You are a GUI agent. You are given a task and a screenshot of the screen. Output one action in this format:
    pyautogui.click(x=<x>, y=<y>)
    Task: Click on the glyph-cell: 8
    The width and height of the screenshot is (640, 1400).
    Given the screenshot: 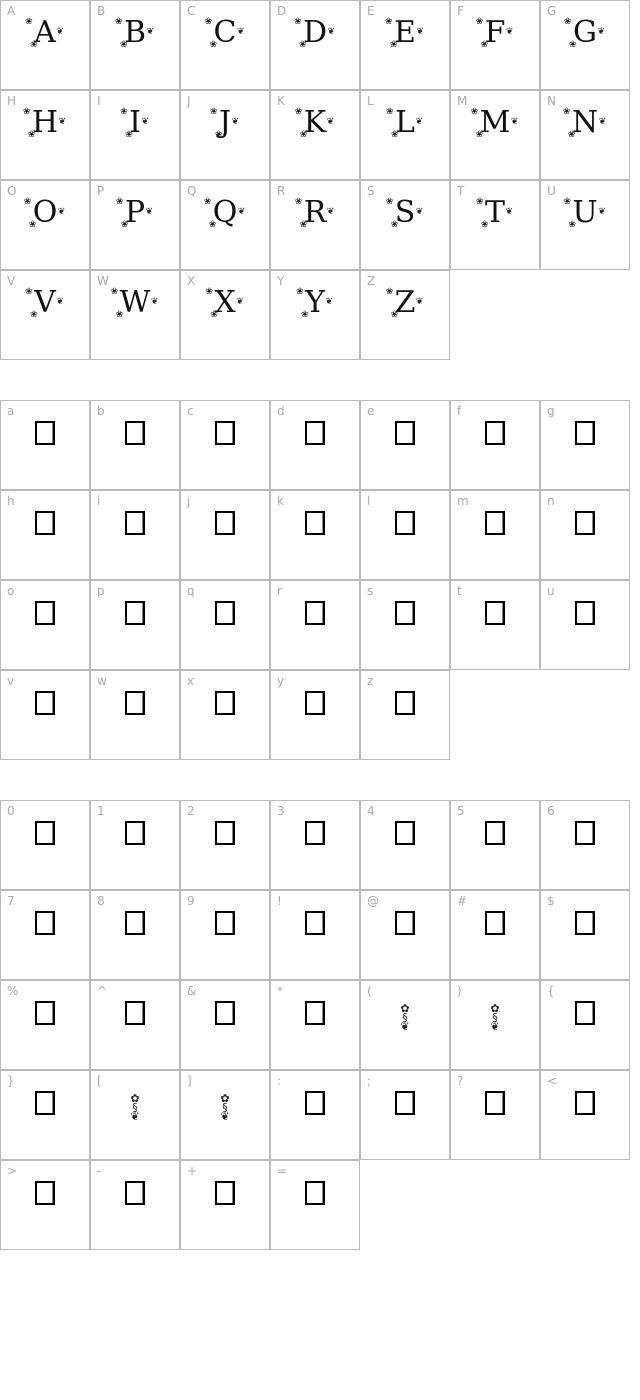 What is the action you would take?
    pyautogui.click(x=135, y=935)
    